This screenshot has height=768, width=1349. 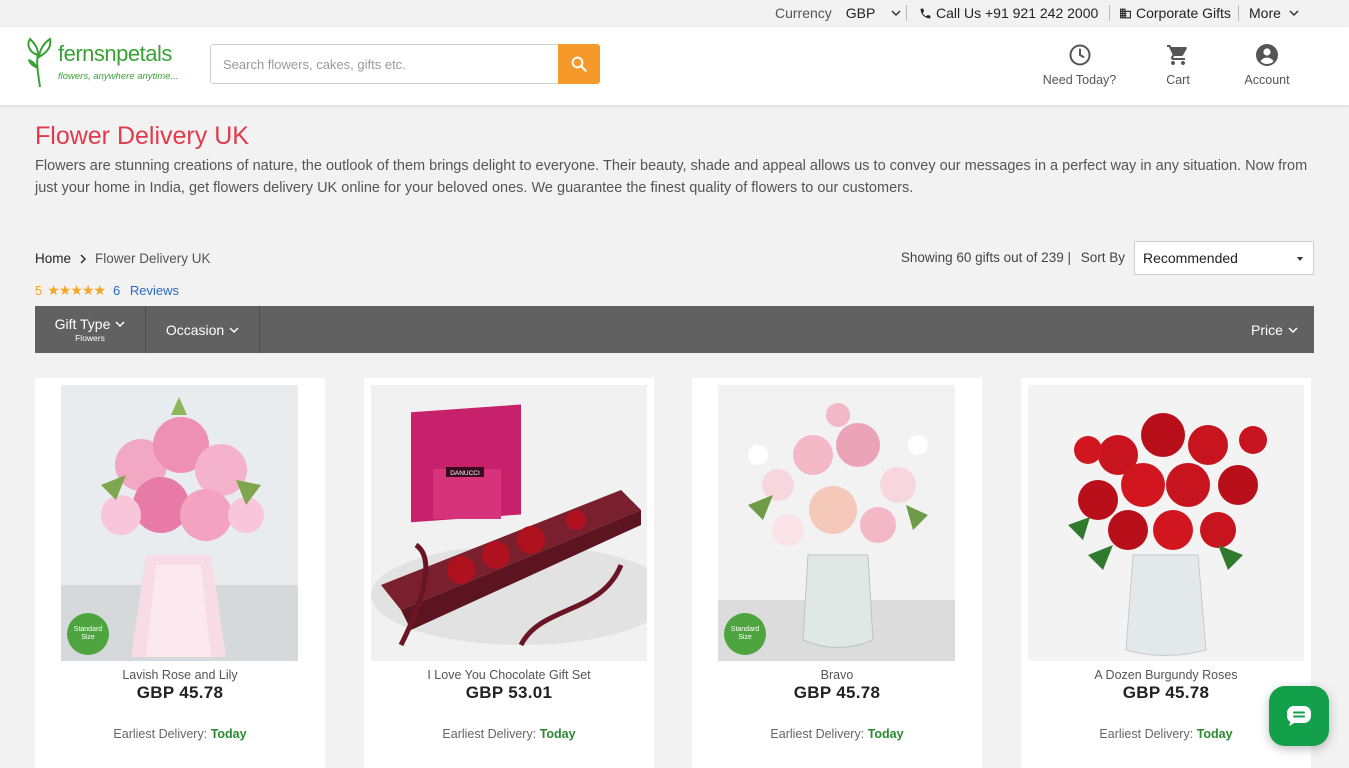 What do you see at coordinates (465, 473) in the screenshot?
I see `danucci-box-label: DANUCCI` at bounding box center [465, 473].